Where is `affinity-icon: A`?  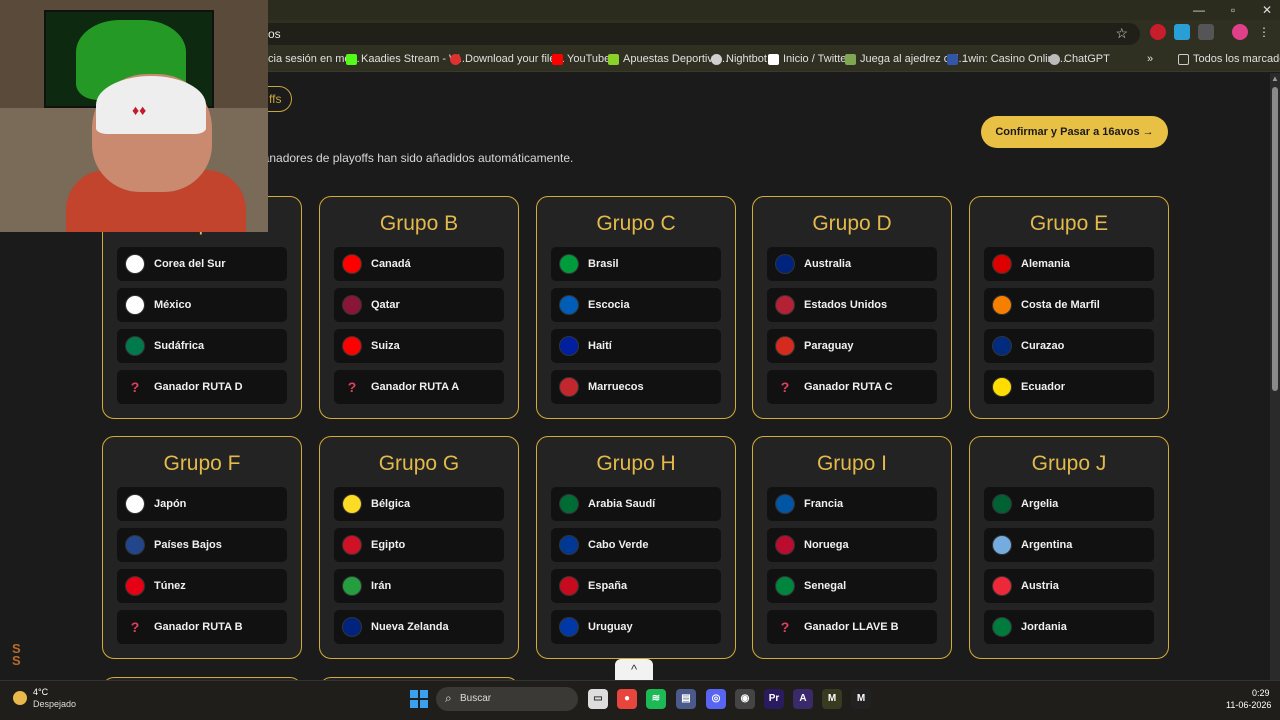
affinity-icon: A is located at coordinates (803, 699).